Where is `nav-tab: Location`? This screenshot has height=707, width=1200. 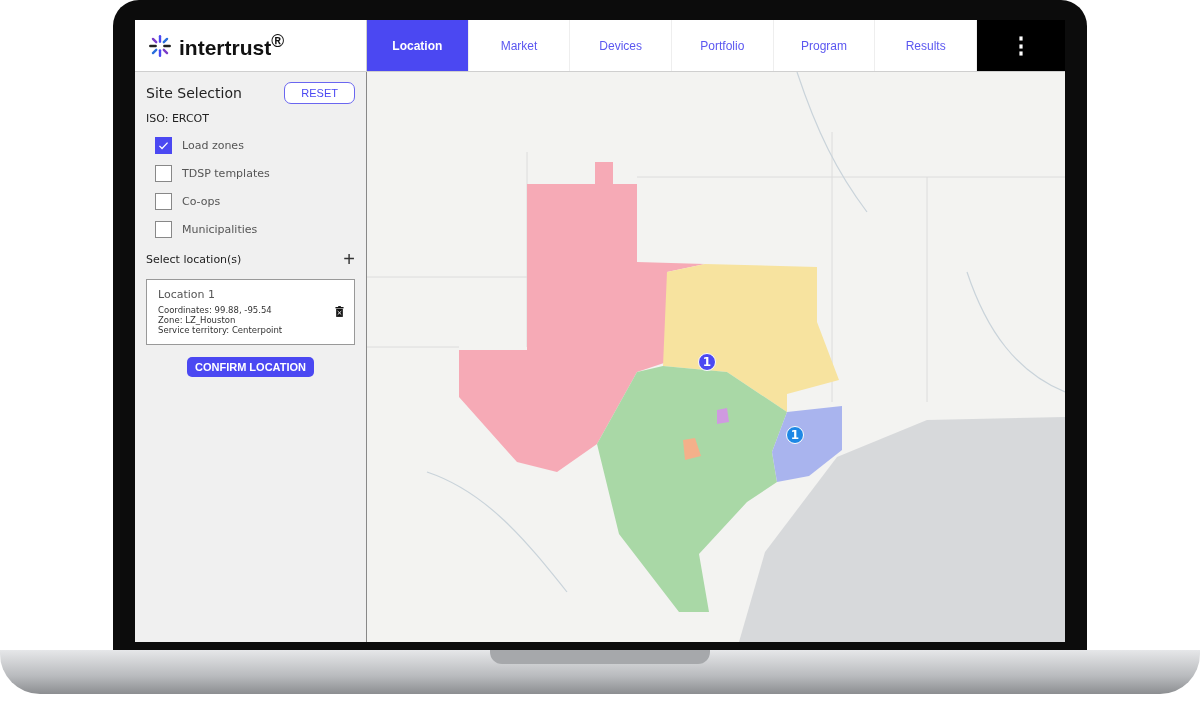
nav-tab: Location is located at coordinates (418, 45).